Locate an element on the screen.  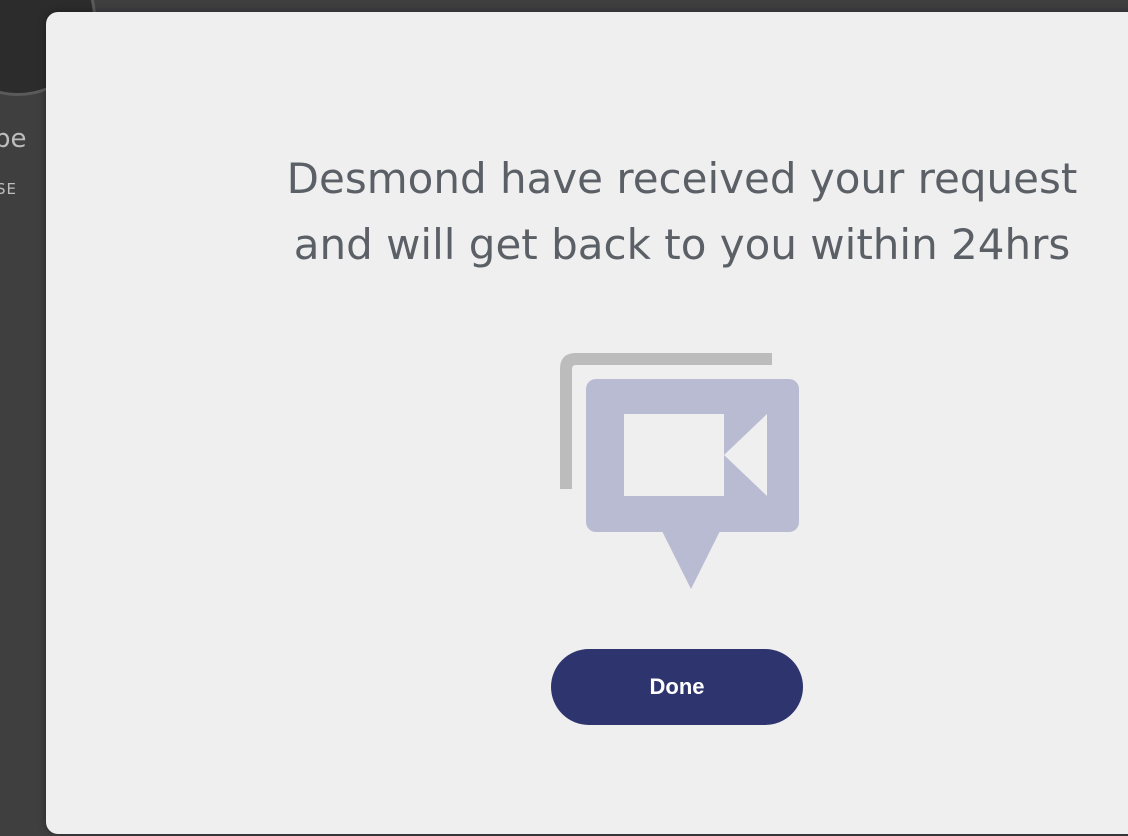
video-chat-icon-camera-body is located at coordinates (674, 455).